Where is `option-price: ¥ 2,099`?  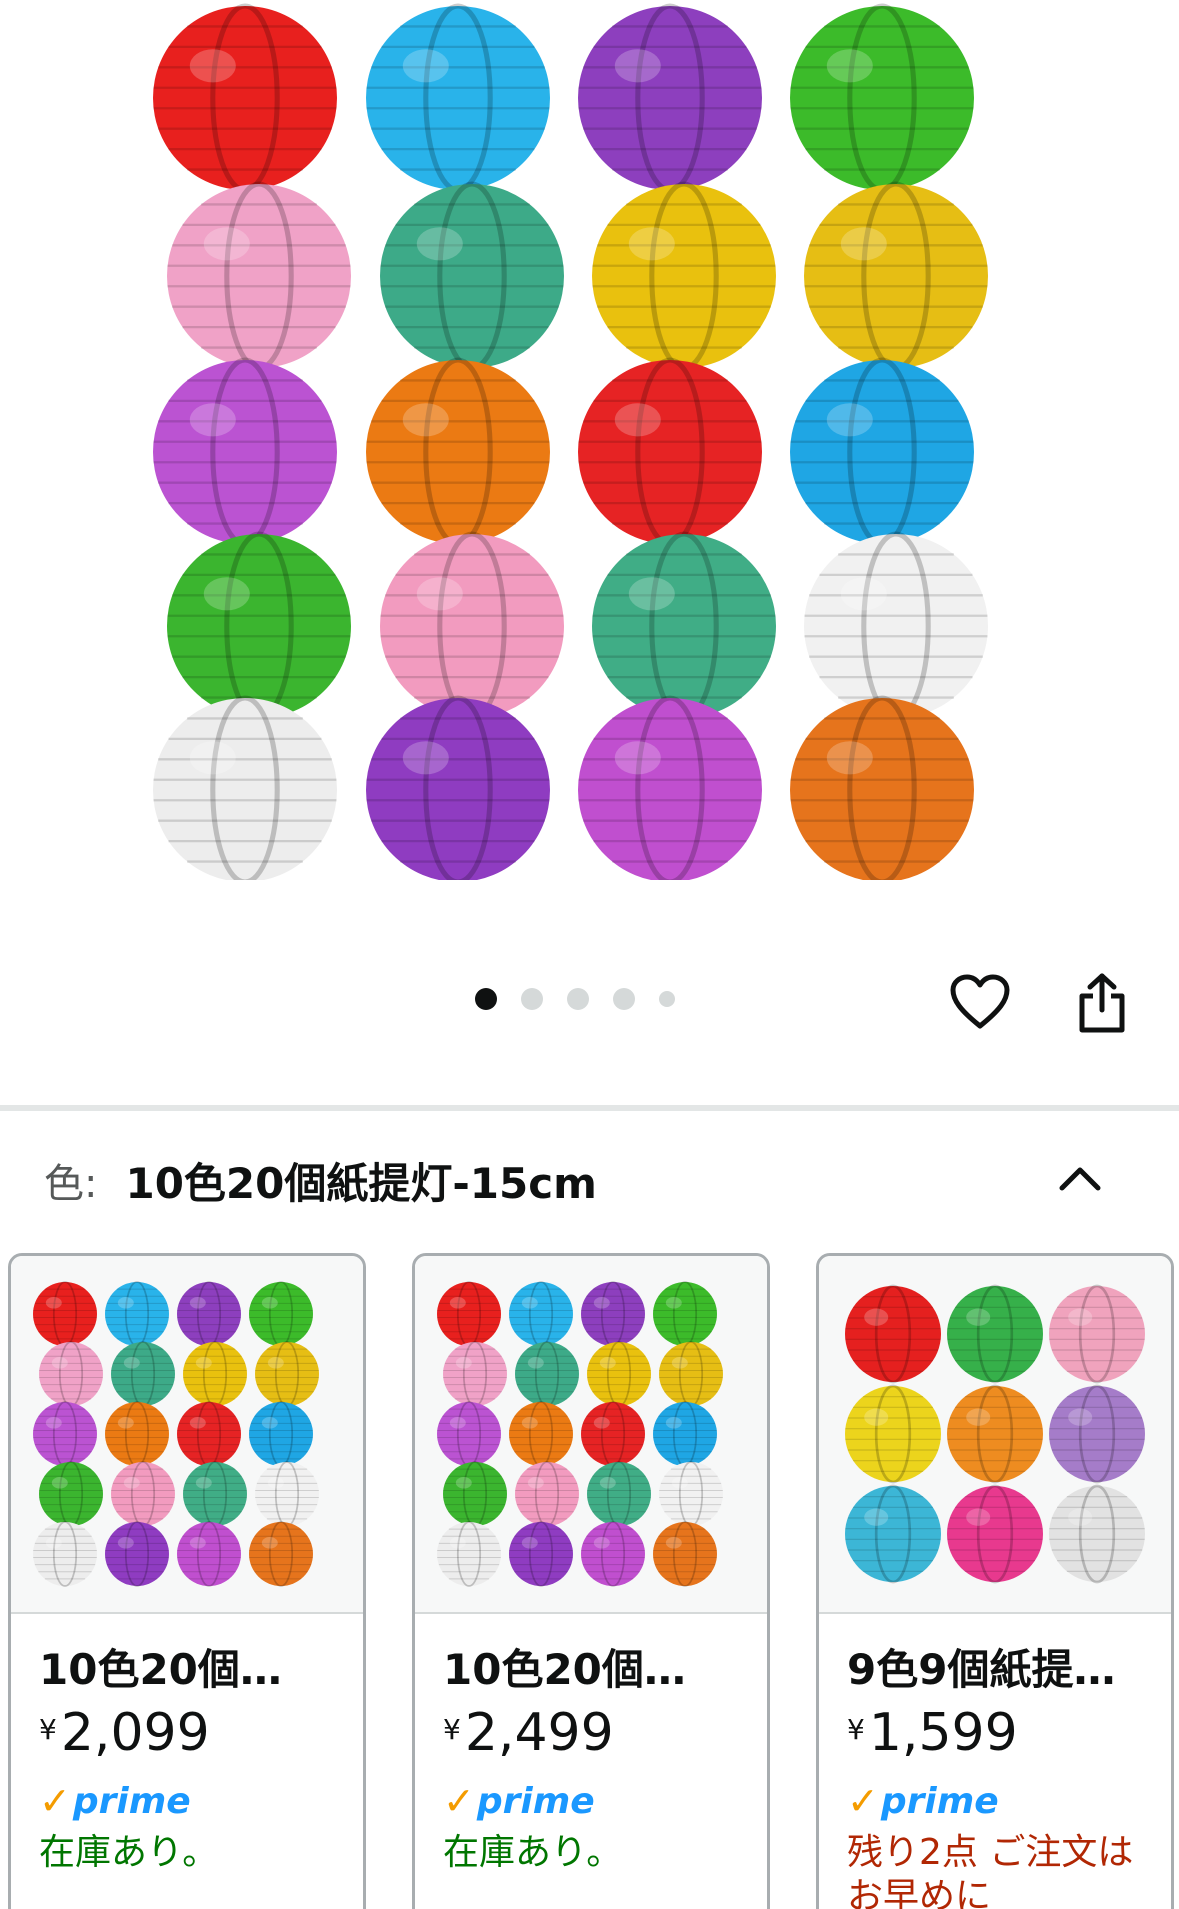 option-price: ¥ 2,099 is located at coordinates (187, 1733).